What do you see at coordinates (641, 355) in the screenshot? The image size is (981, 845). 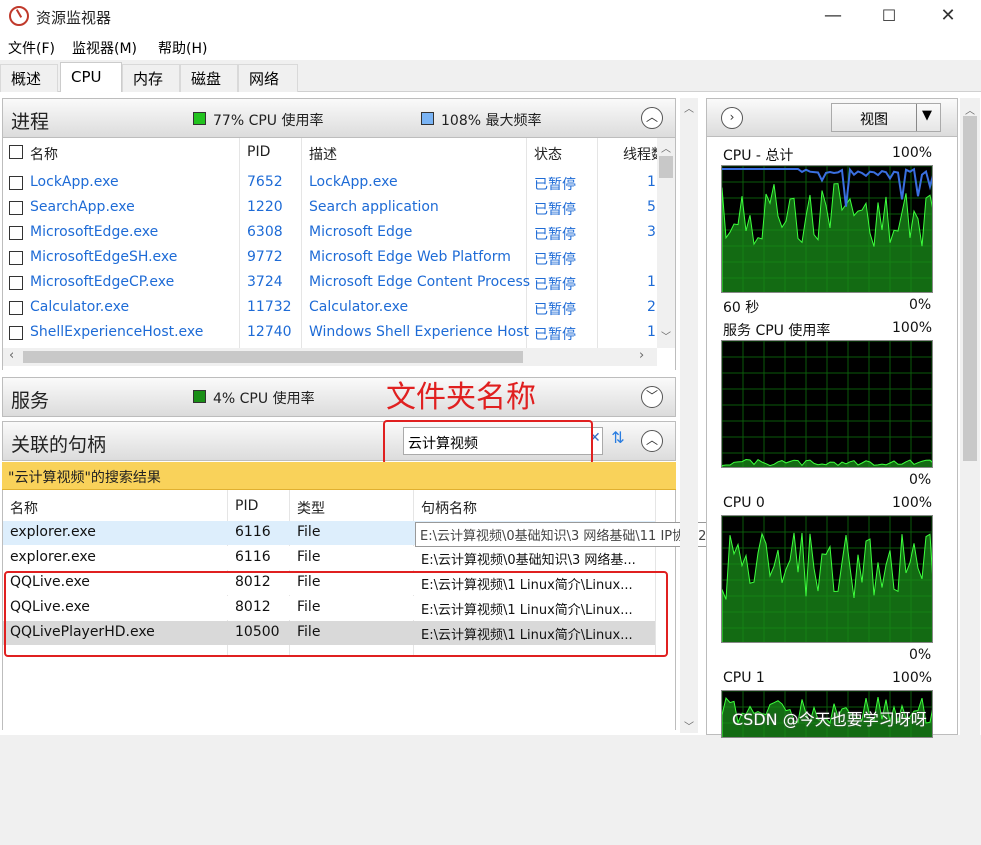 I see `scroll-right-arrow-icon: ›` at bounding box center [641, 355].